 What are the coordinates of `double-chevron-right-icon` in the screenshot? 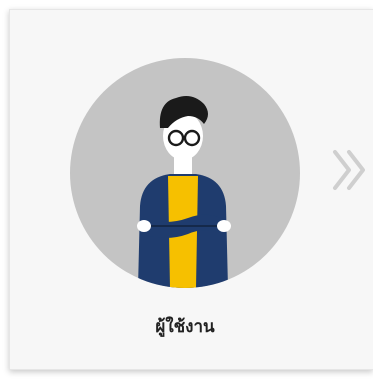 It's located at (351, 170).